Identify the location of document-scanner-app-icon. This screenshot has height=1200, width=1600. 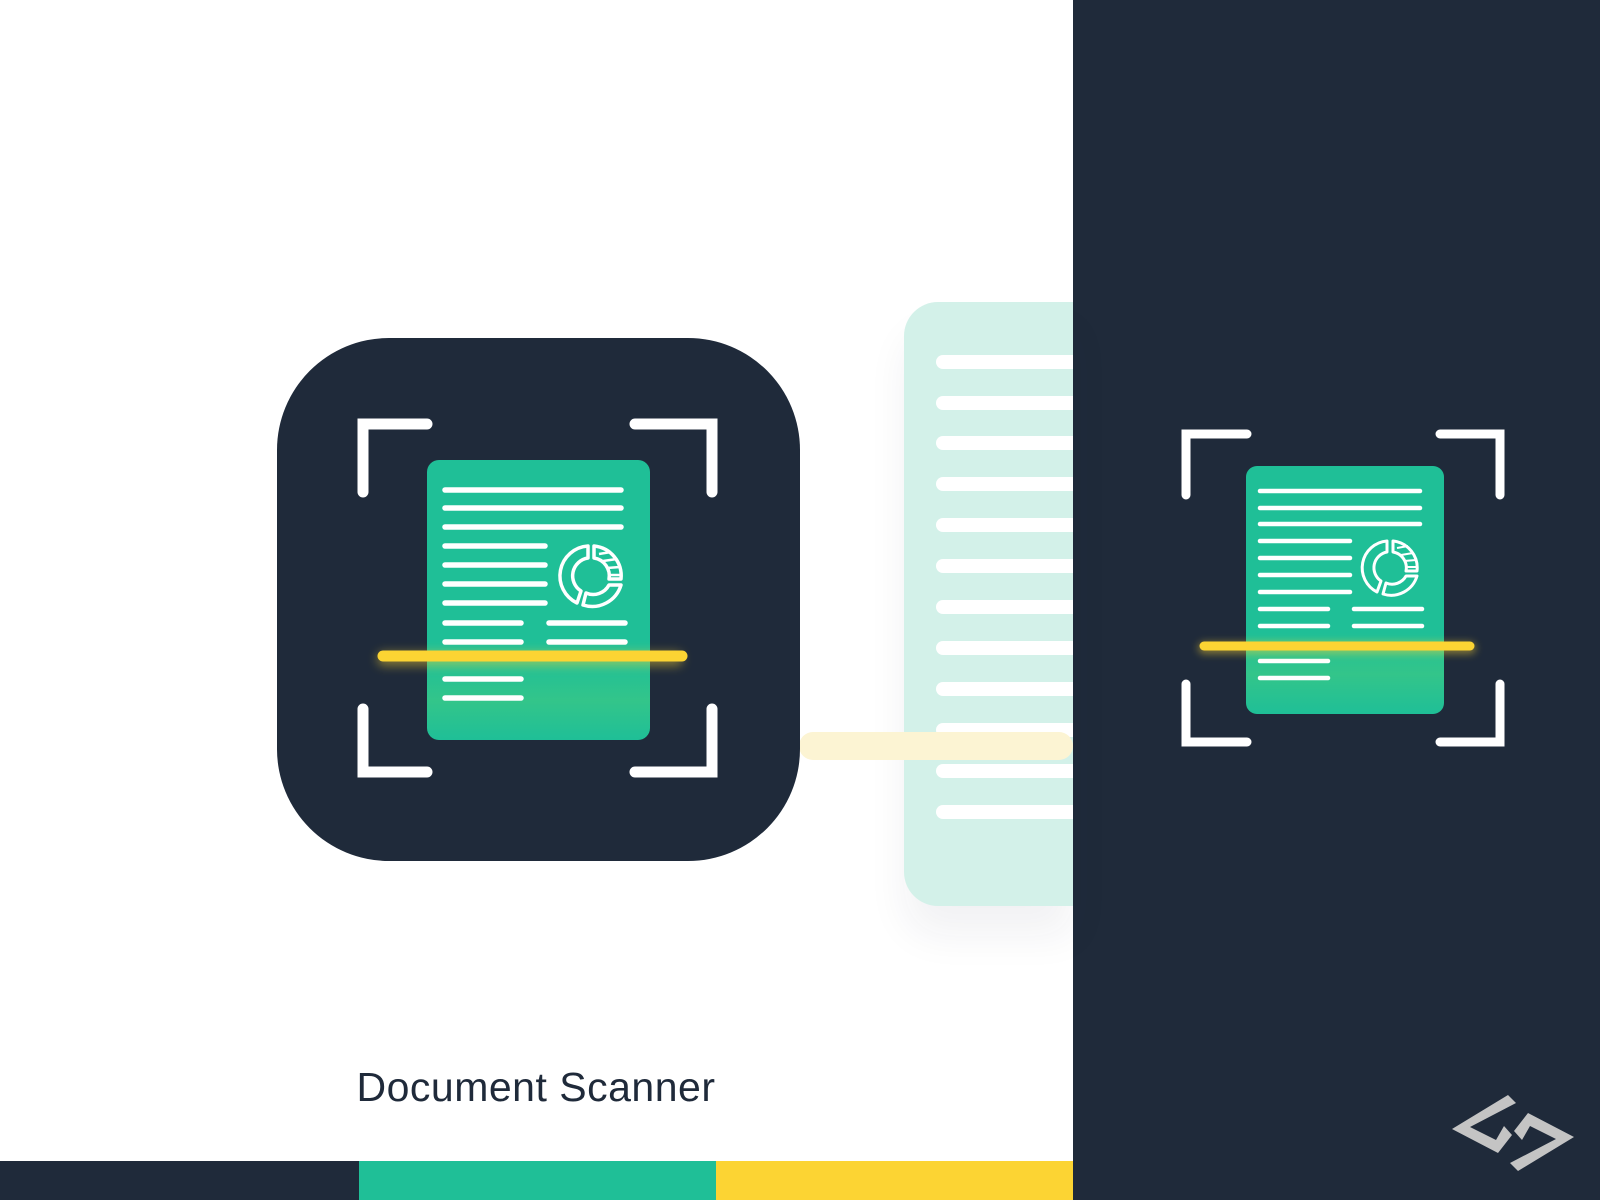
(538, 599).